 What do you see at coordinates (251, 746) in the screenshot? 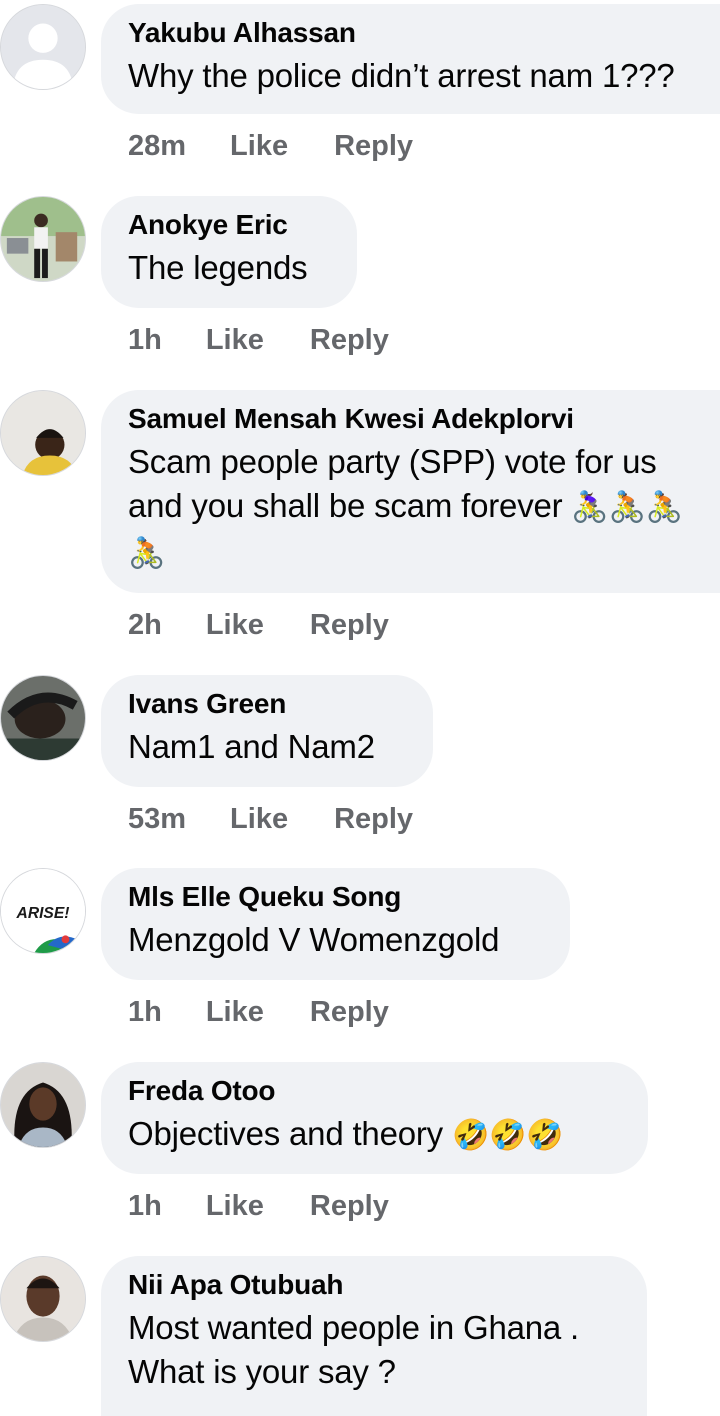
I see `comment-text: Nam1 and Nam2` at bounding box center [251, 746].